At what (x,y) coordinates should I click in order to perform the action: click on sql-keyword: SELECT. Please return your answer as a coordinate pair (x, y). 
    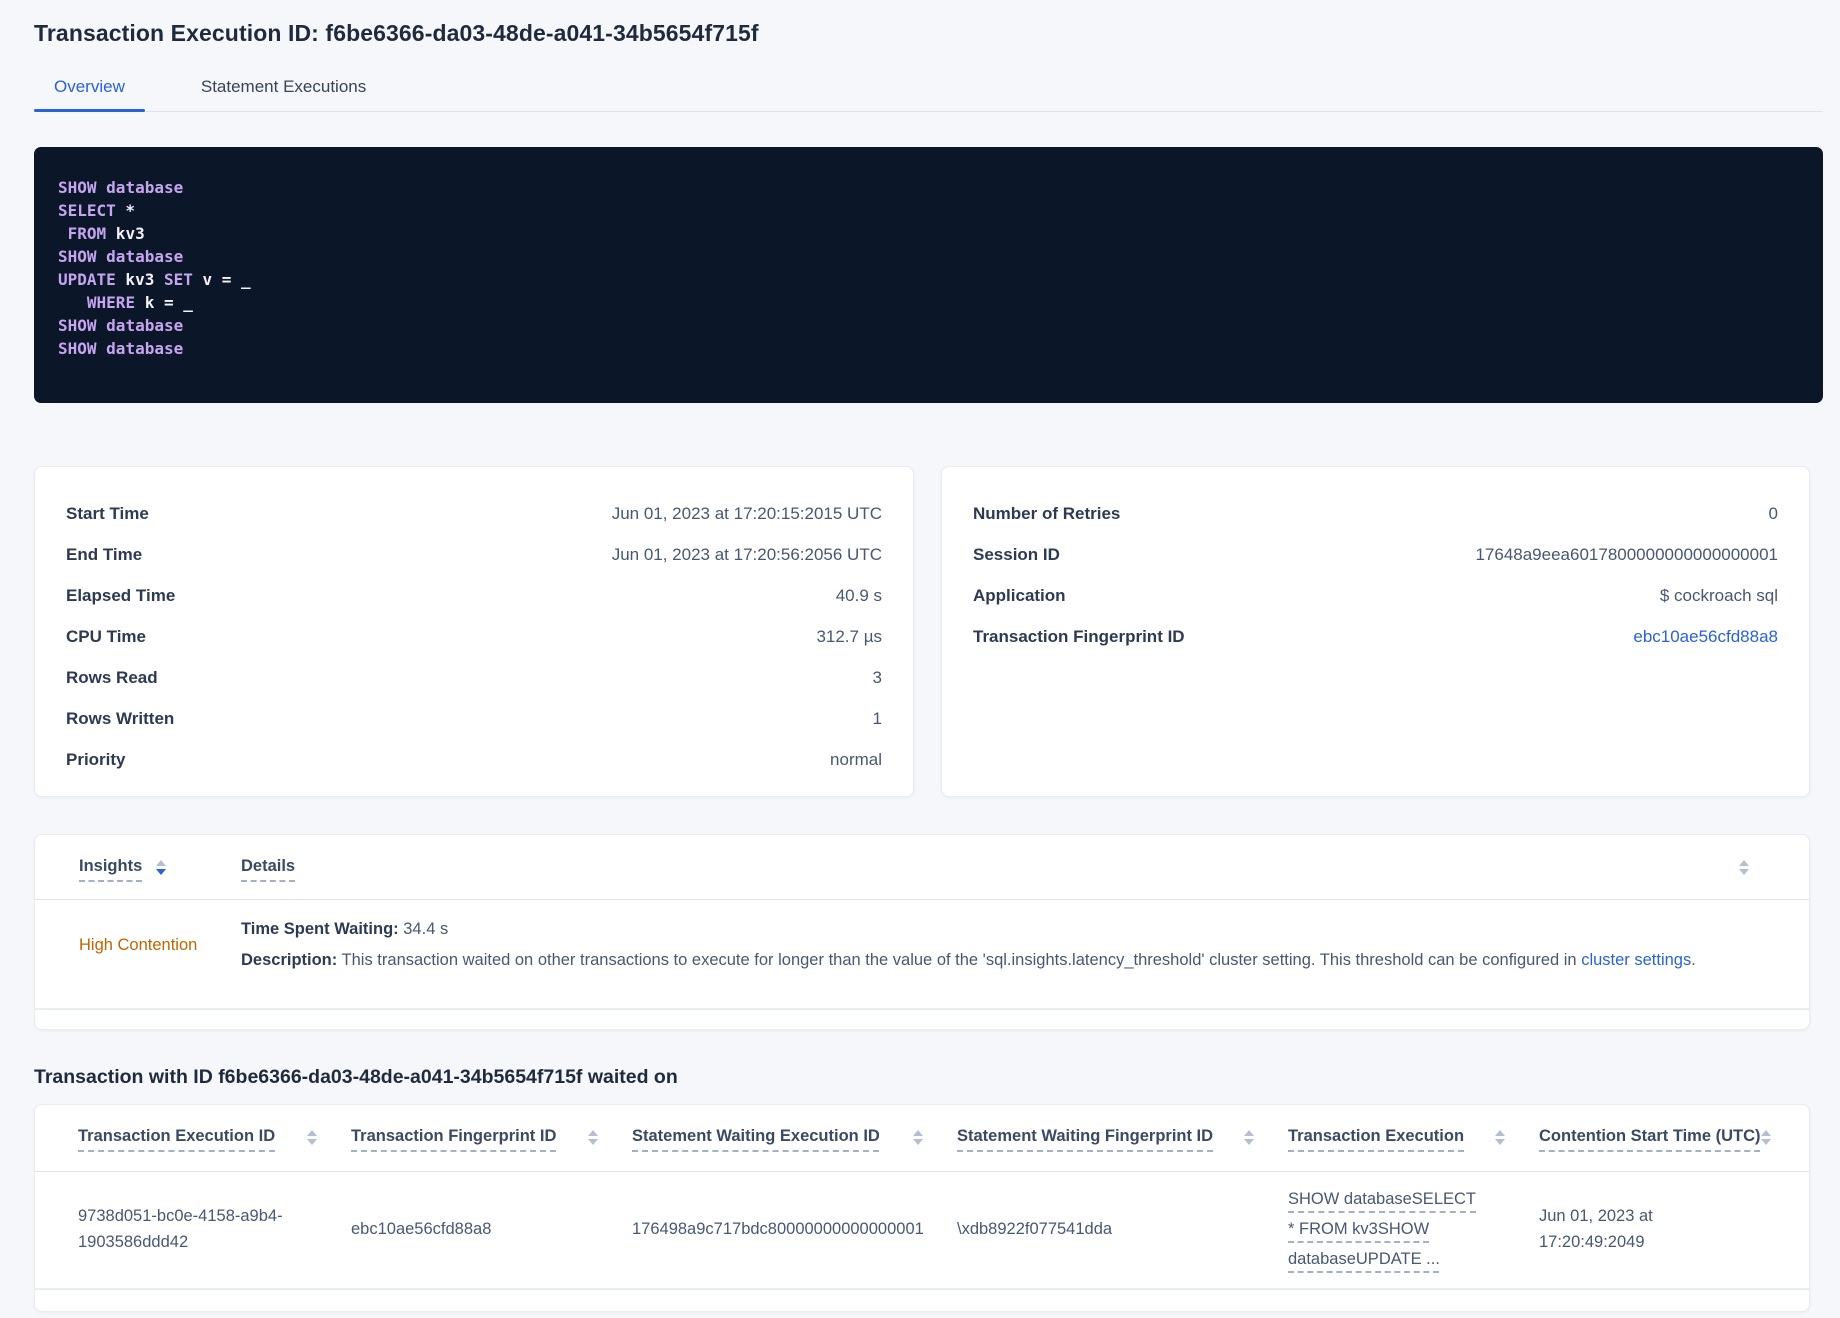
    Looking at the image, I should click on (87, 210).